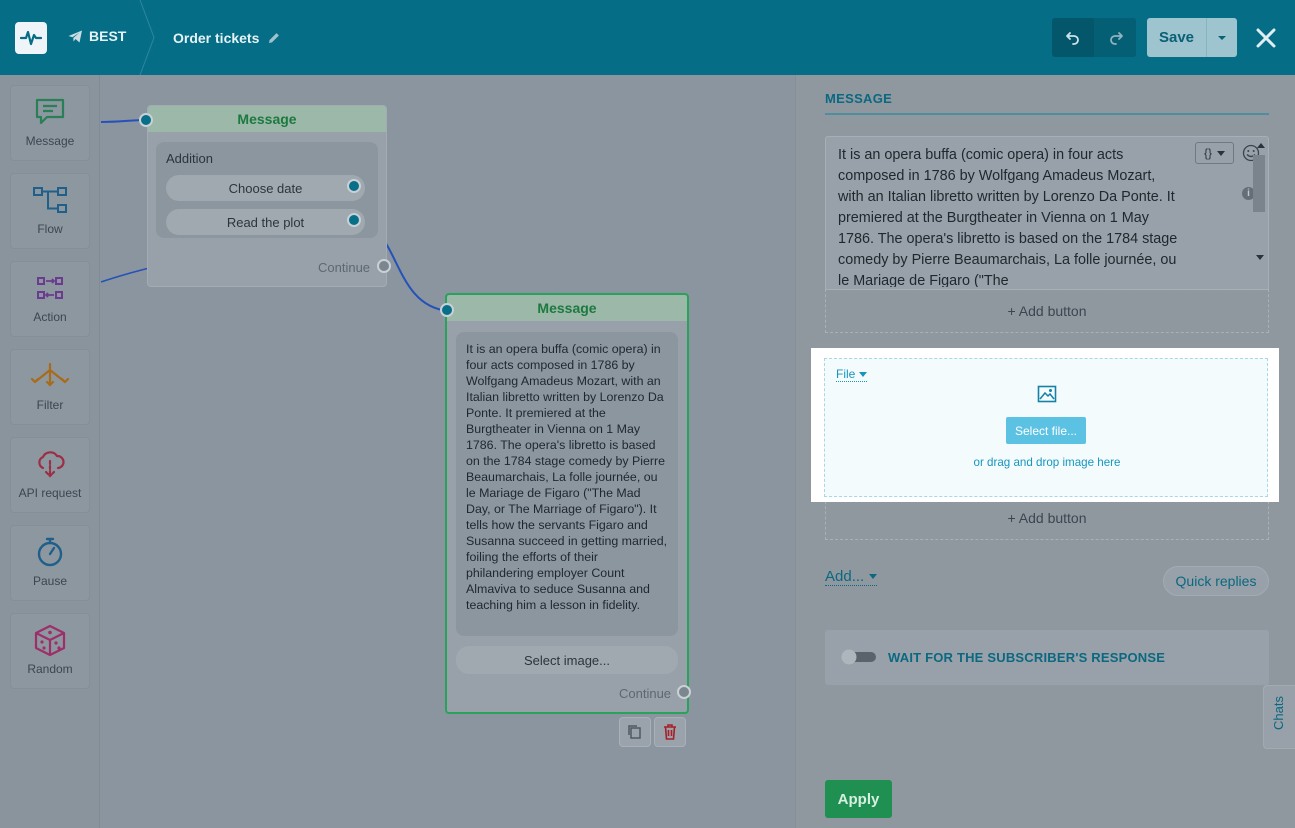 The image size is (1295, 828). Describe the element at coordinates (50, 581) in the screenshot. I see `palette-label: Pause` at that location.